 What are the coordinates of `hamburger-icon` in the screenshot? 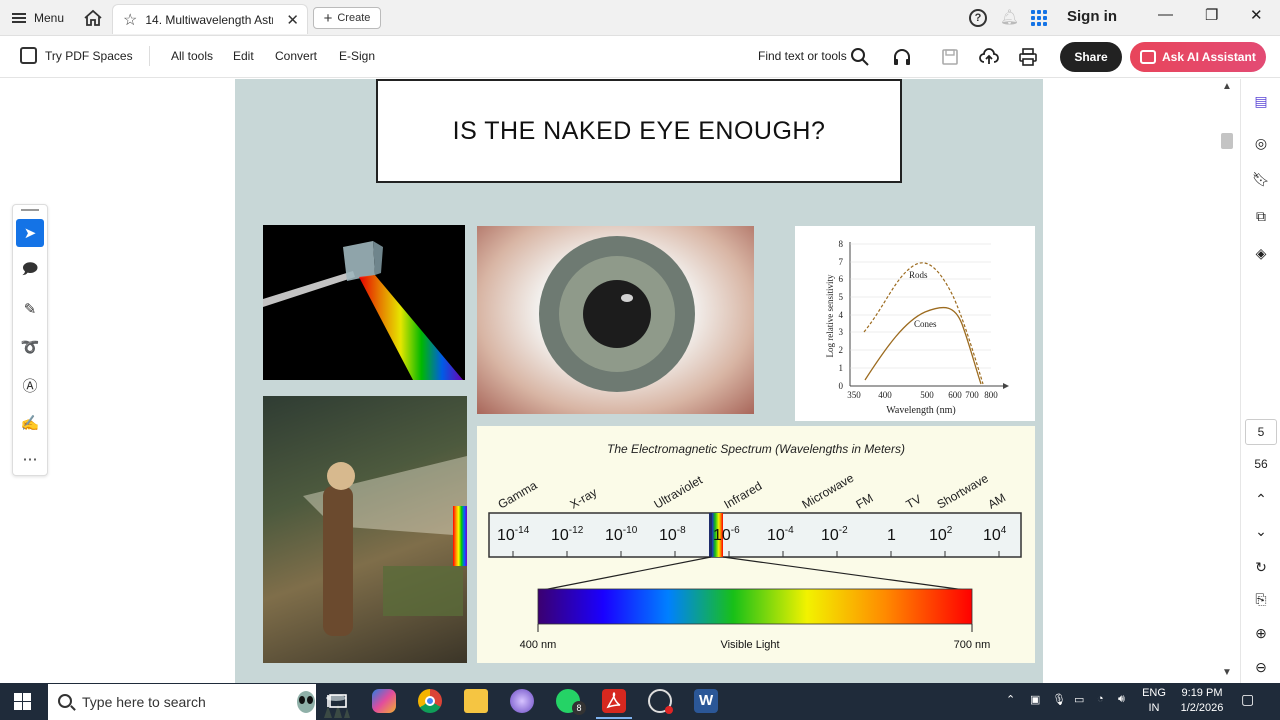 It's located at (19, 18).